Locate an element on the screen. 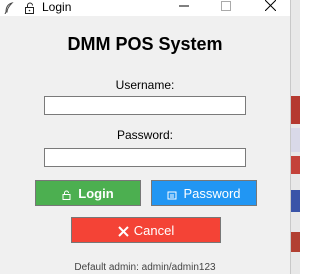  app-title: DMM POS System is located at coordinates (145, 44).